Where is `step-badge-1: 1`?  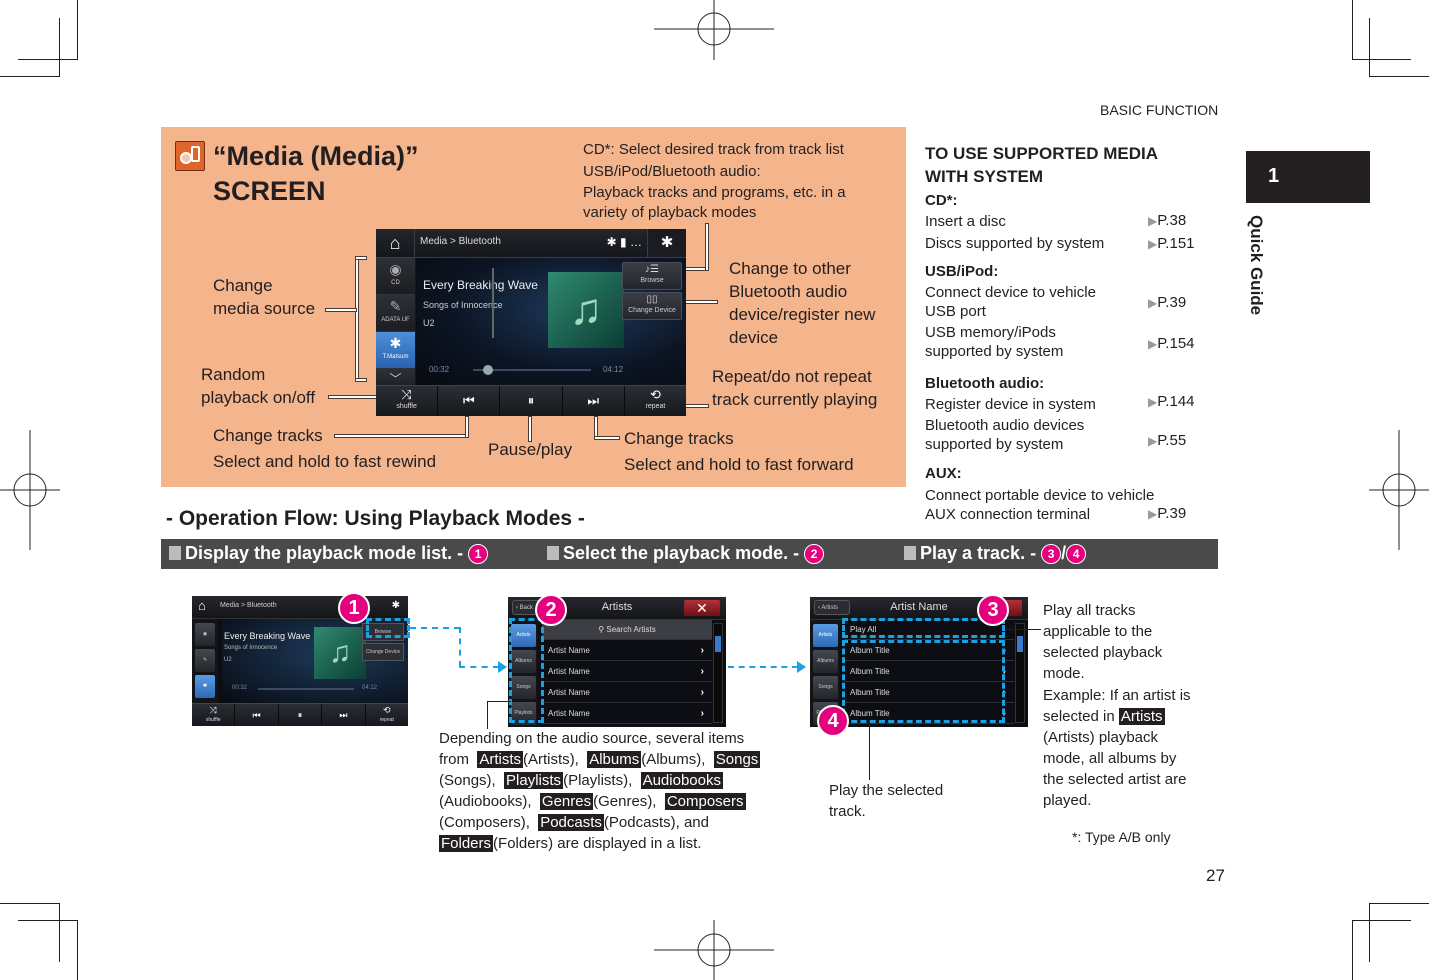 step-badge-1: 1 is located at coordinates (354, 608).